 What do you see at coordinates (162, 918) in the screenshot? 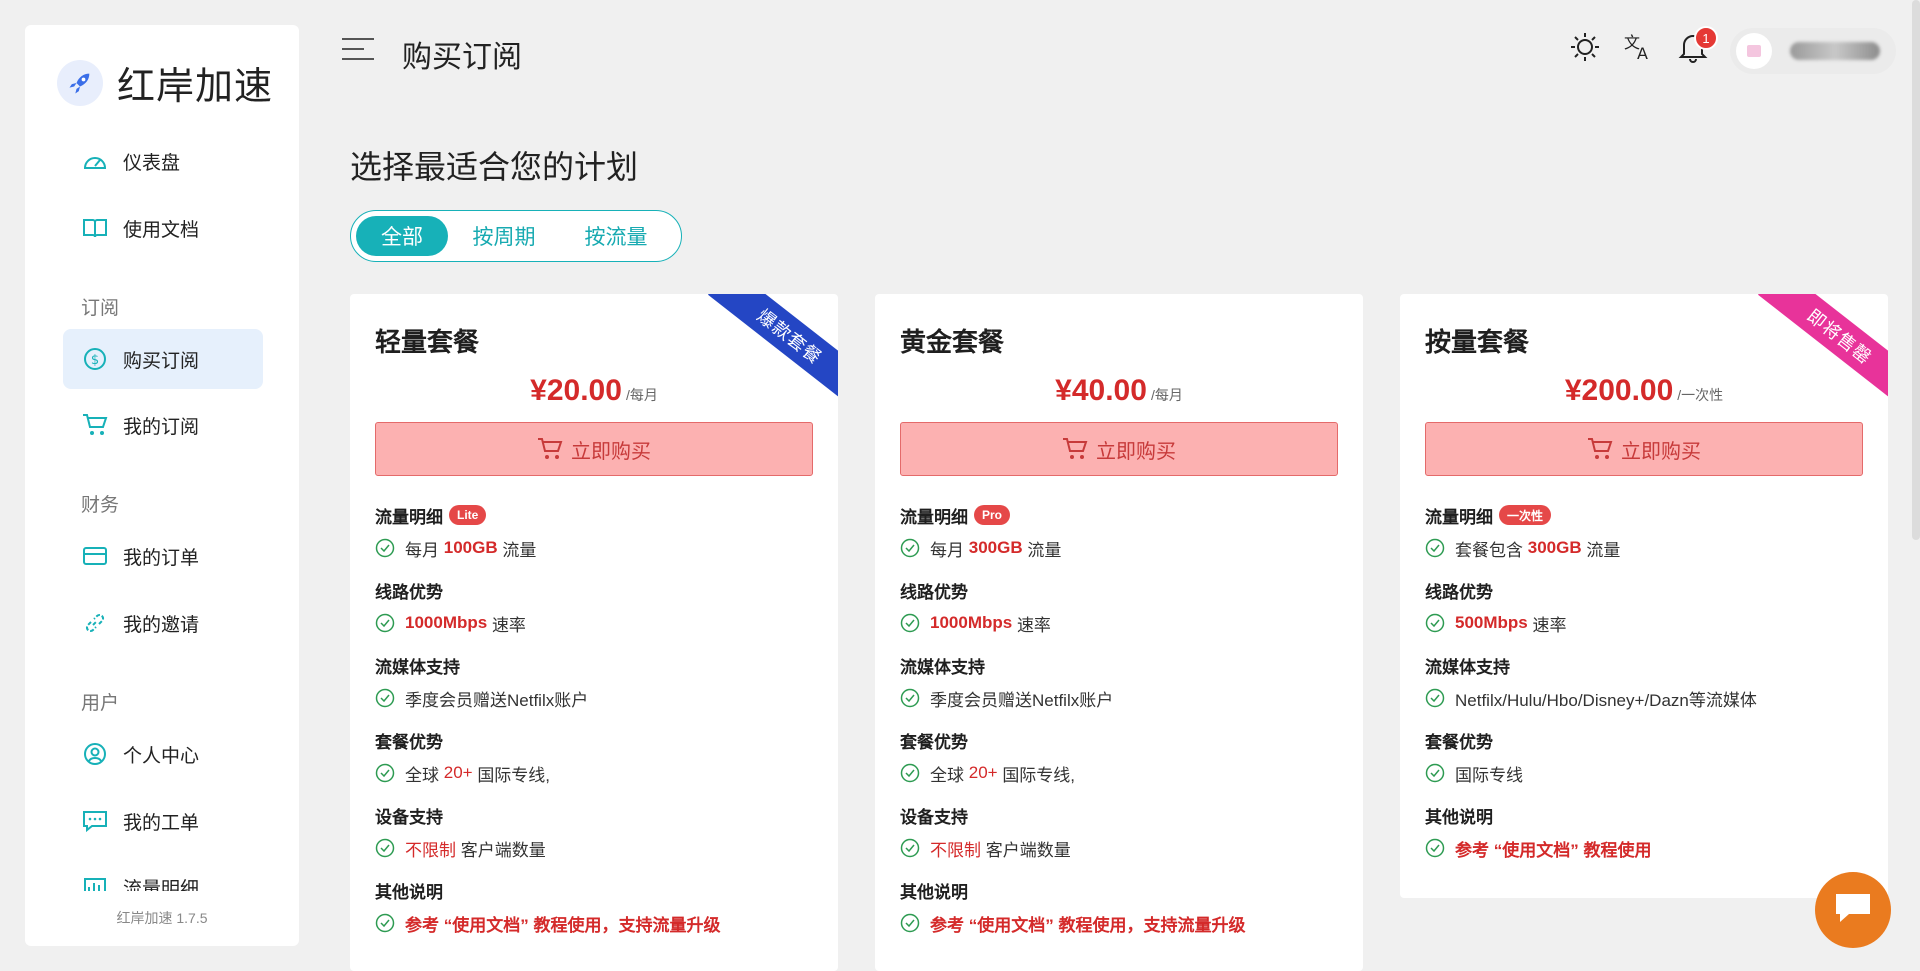
I see `app-version: 红岸加速 1.7.5` at bounding box center [162, 918].